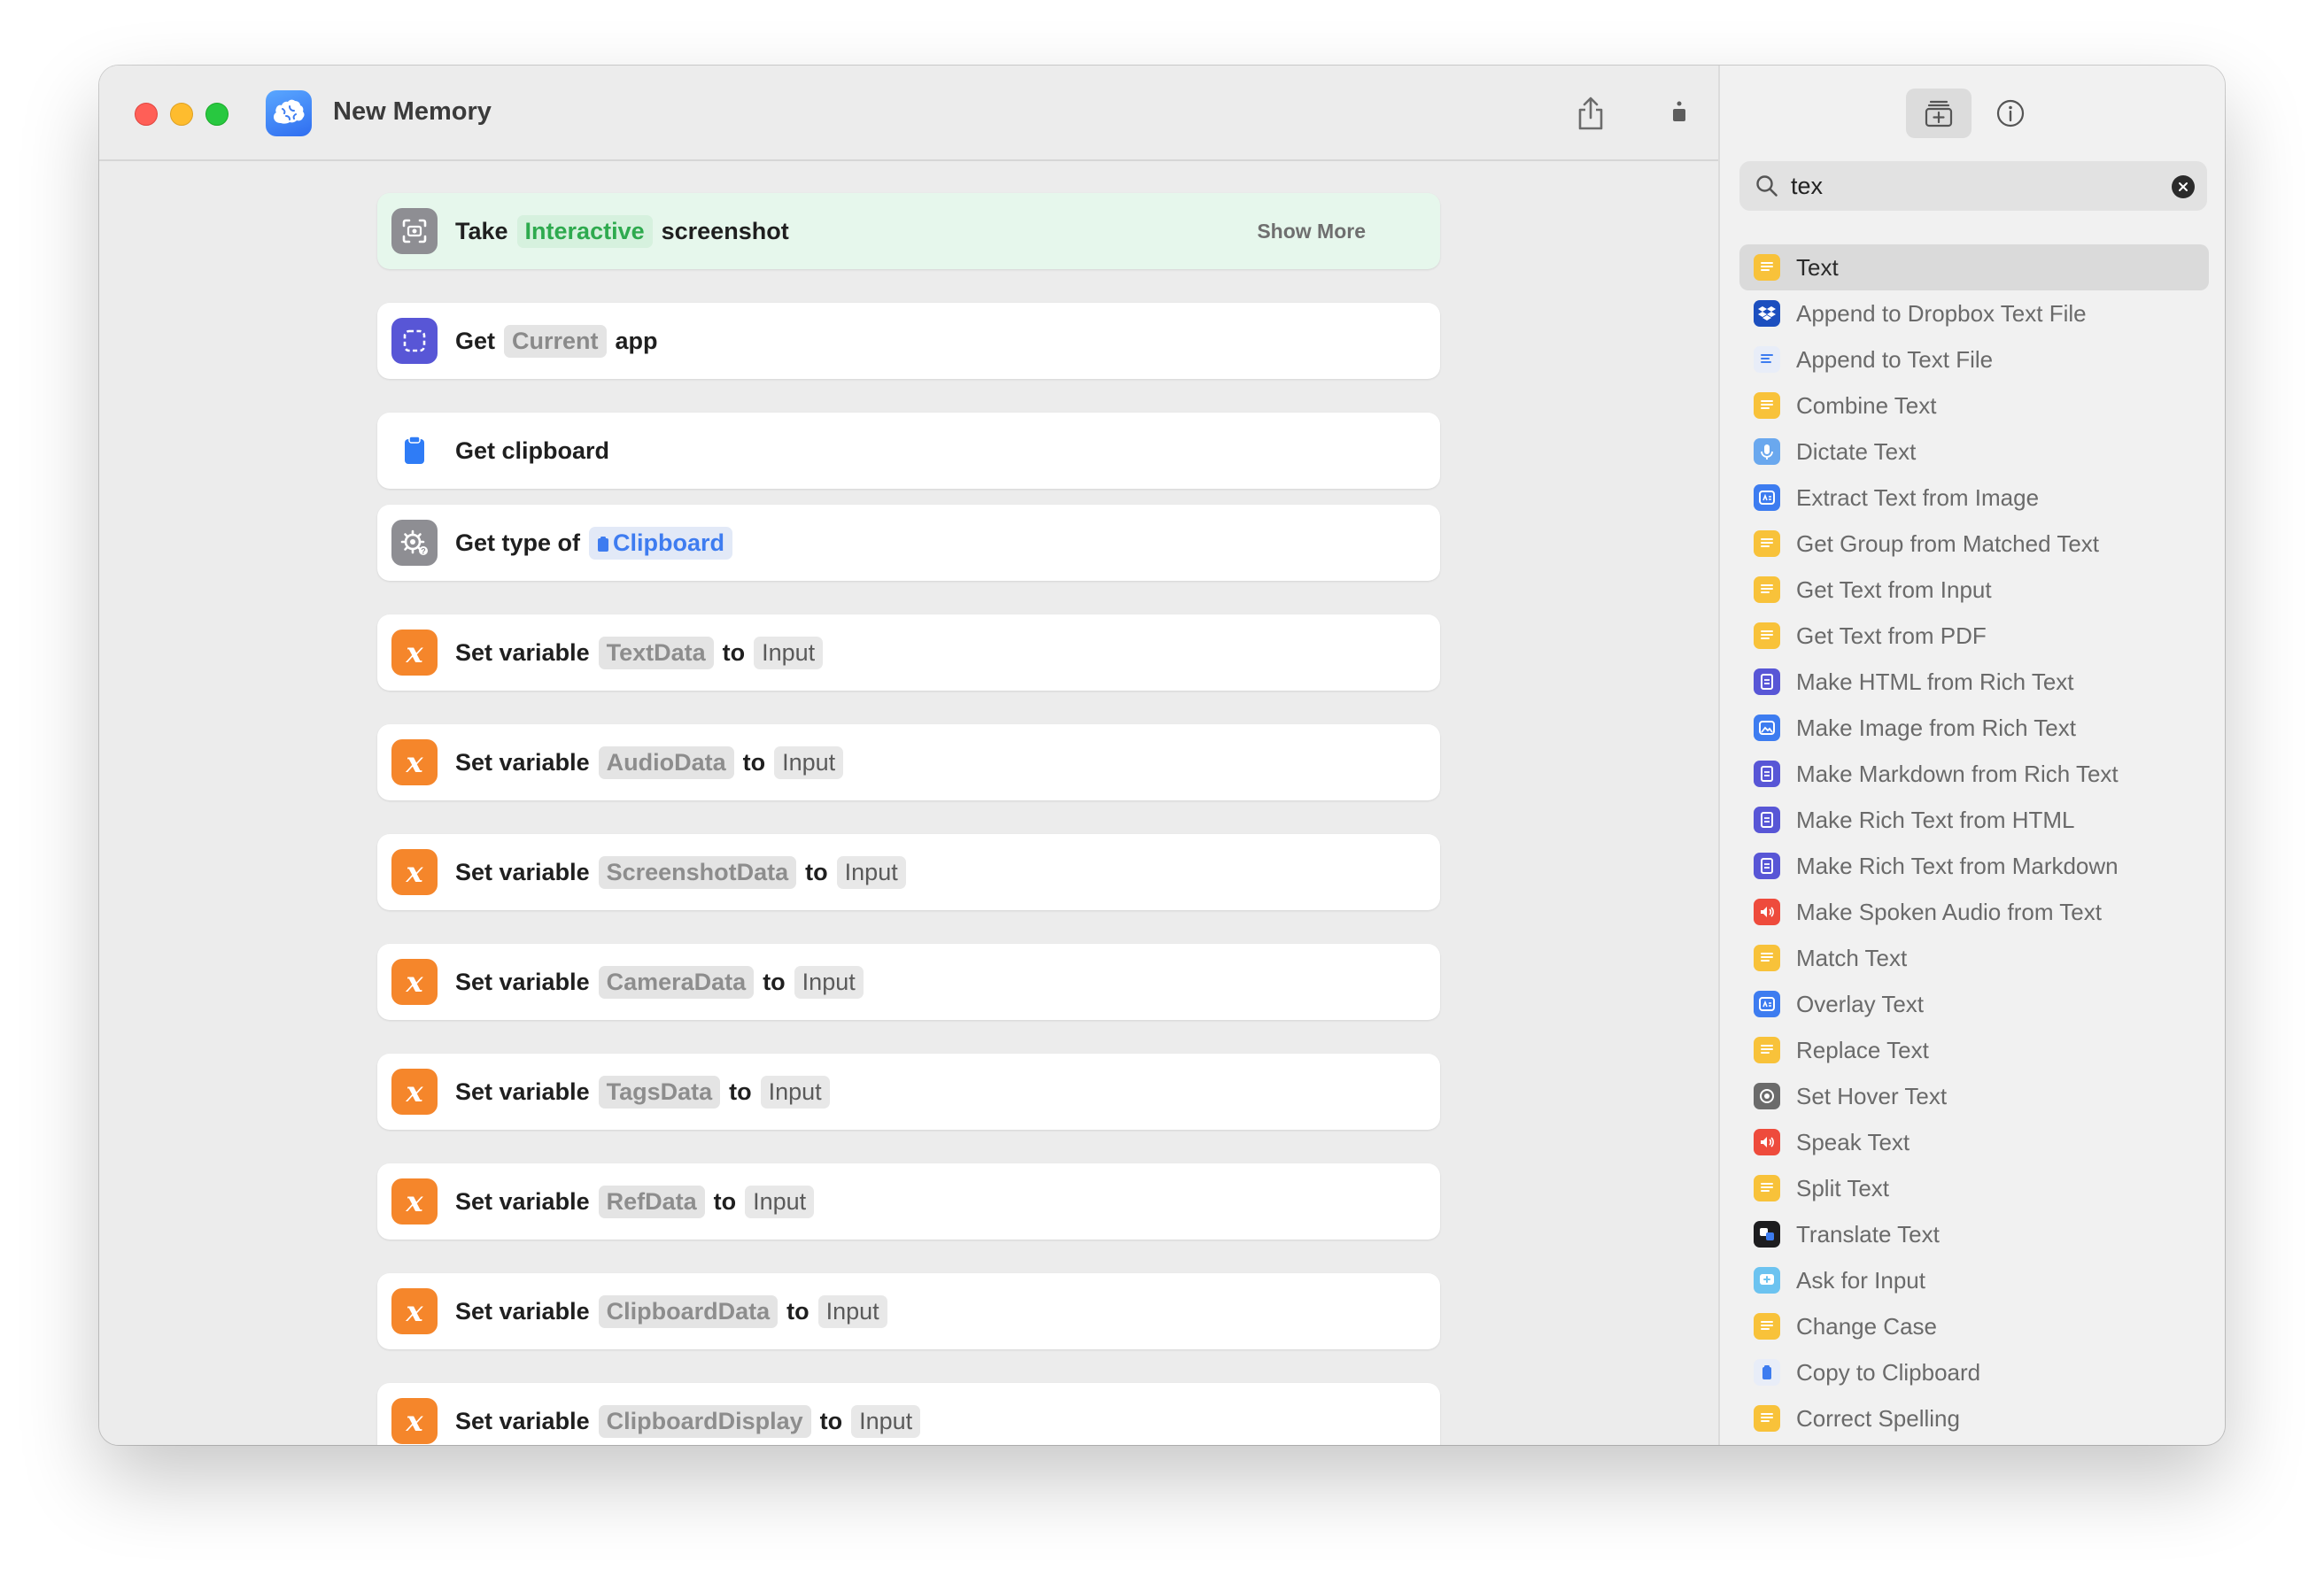 Image resolution: width=2324 pixels, height=1576 pixels. What do you see at coordinates (1974, 774) in the screenshot?
I see `action-result-item: Make Markdown from Rich Text` at bounding box center [1974, 774].